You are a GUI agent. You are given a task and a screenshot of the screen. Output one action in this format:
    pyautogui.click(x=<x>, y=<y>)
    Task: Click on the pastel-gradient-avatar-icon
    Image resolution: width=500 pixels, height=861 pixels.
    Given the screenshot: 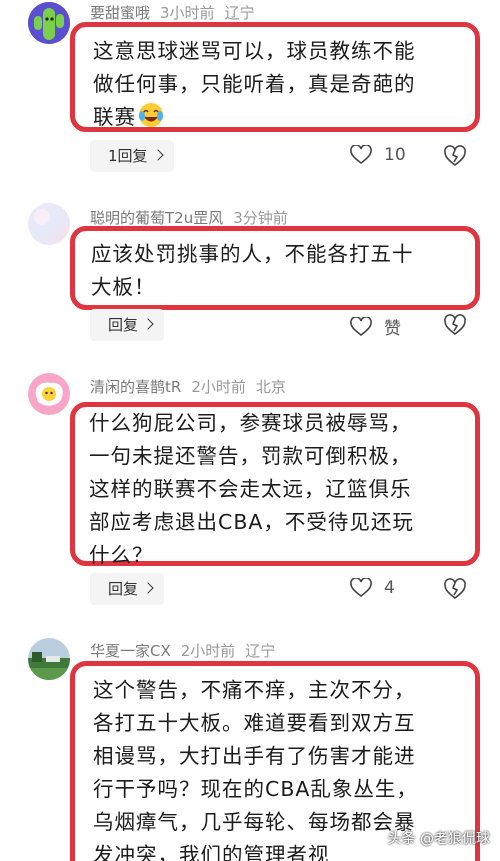 What is the action you would take?
    pyautogui.click(x=49, y=224)
    